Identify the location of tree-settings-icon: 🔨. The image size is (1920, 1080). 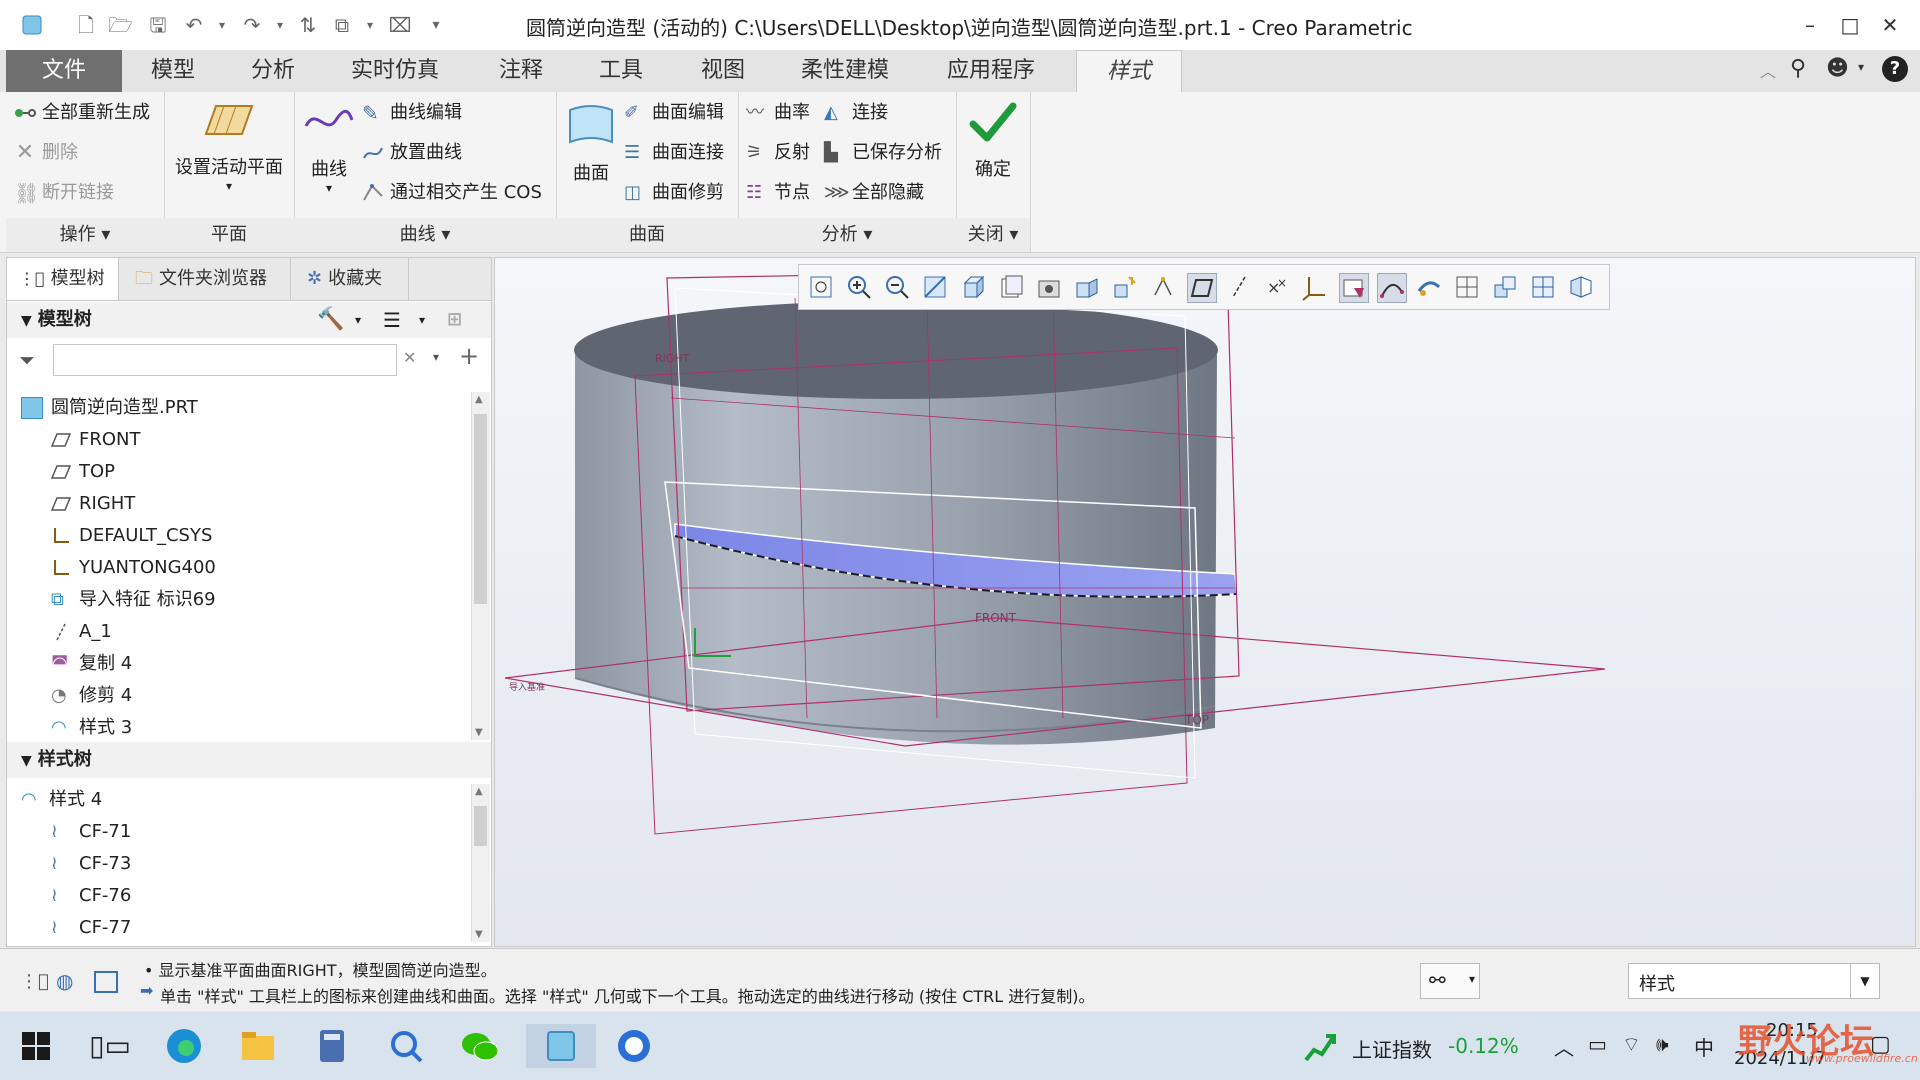
(330, 320).